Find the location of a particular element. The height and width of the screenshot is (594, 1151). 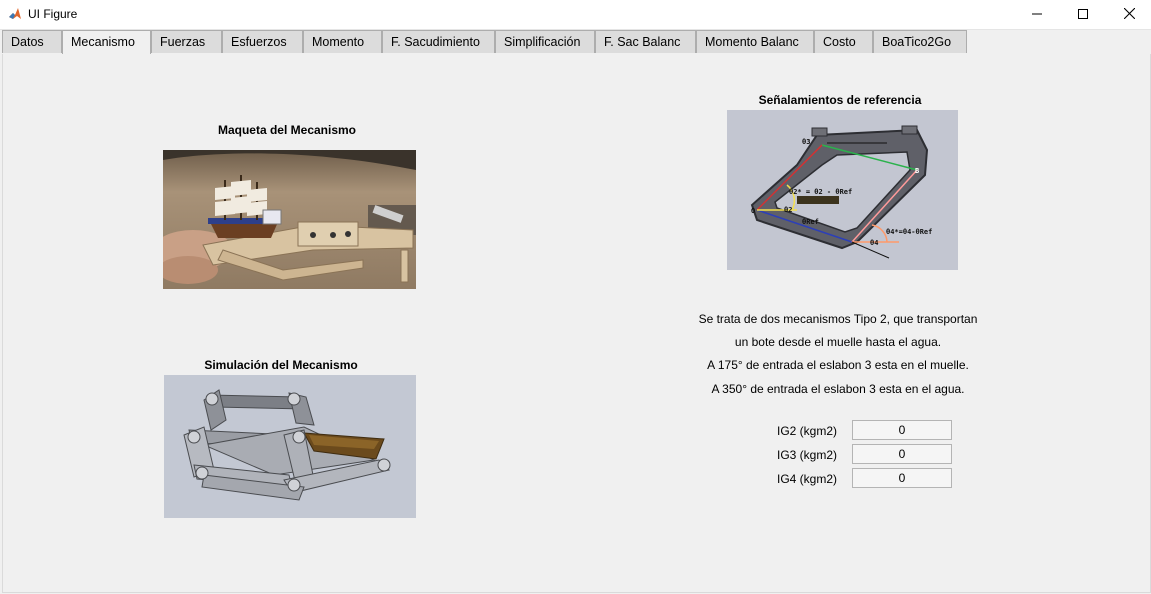

tab-label: Simplificación is located at coordinates (542, 42).